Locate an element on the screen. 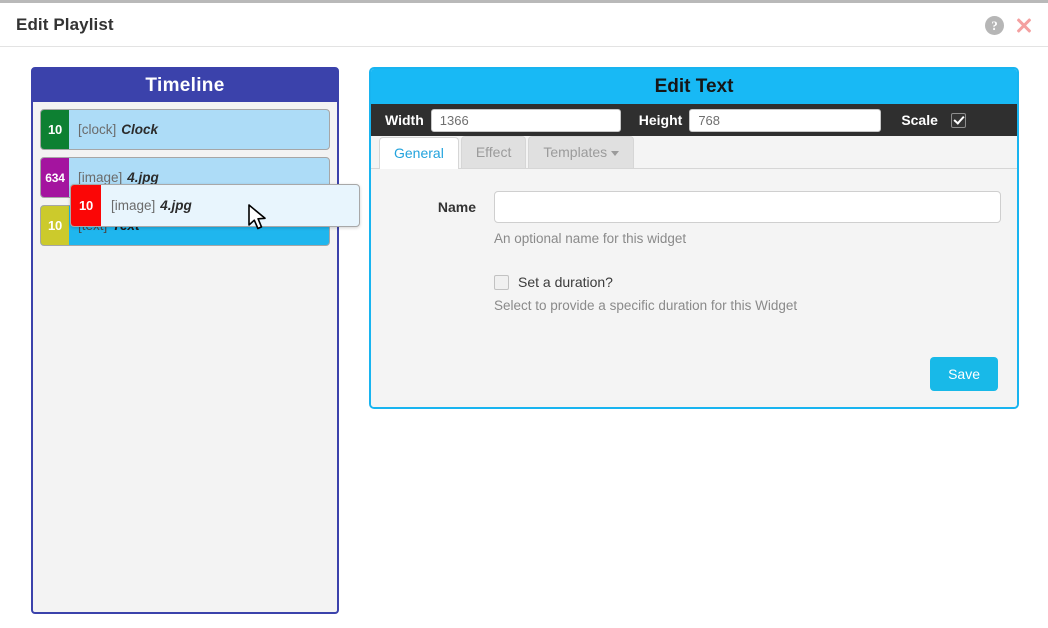  name-help-text: An optional name for this widget is located at coordinates (590, 238).